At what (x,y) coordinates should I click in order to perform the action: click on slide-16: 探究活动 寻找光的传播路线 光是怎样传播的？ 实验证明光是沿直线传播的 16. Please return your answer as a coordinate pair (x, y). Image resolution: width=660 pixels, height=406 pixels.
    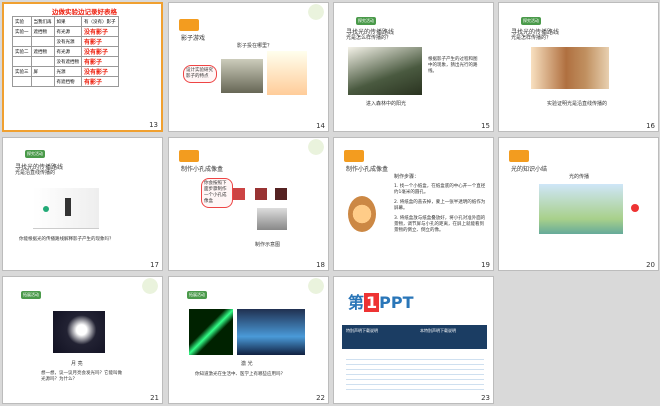
    Looking at the image, I should click on (578, 67).